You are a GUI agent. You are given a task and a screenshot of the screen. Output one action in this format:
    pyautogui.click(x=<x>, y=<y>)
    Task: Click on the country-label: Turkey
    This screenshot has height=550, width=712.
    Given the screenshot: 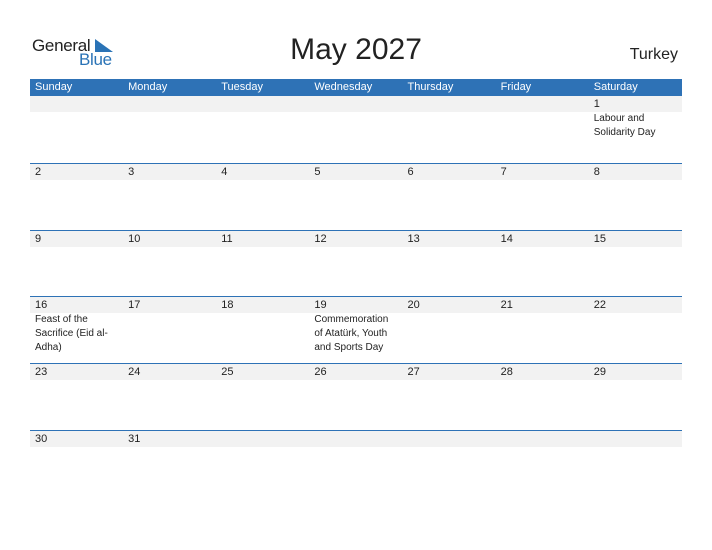 What is the action you would take?
    pyautogui.click(x=653, y=54)
    